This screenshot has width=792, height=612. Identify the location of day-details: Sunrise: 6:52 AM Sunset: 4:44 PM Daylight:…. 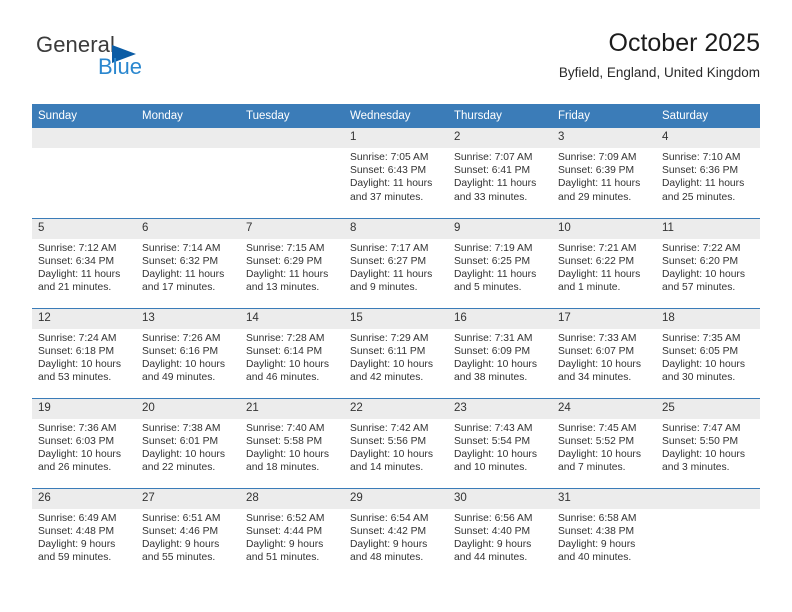
(292, 537).